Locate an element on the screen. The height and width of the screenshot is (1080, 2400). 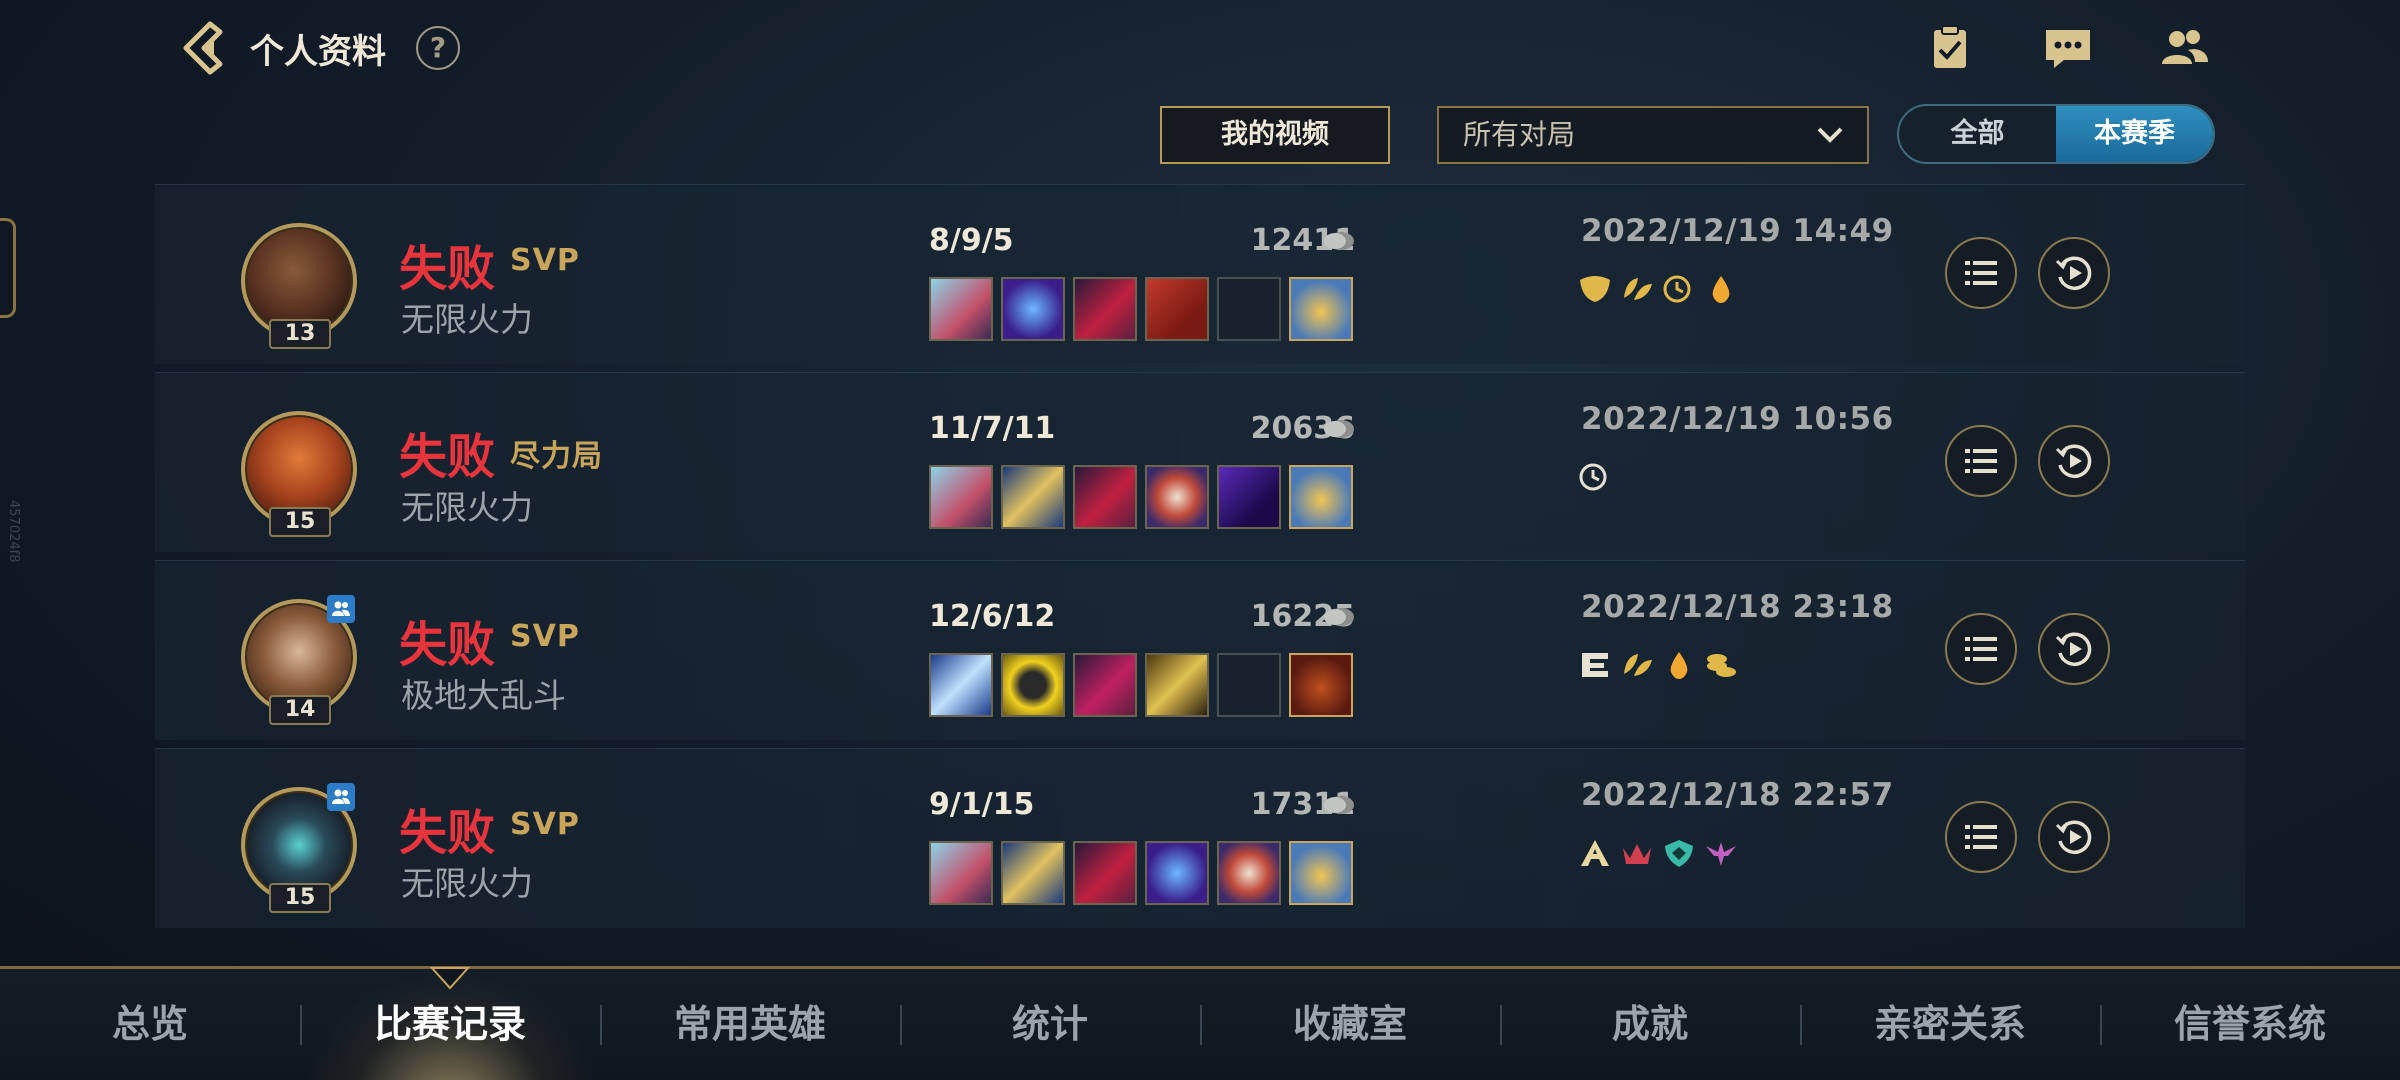
empty-item-slot is located at coordinates (1249, 685).